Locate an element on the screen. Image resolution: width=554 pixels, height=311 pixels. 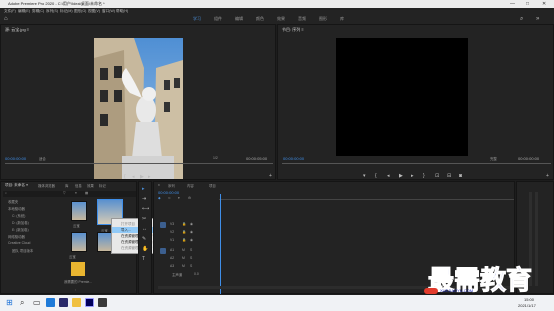
tree-drive-e: E: (新加卷) is located at coordinates (20, 229).